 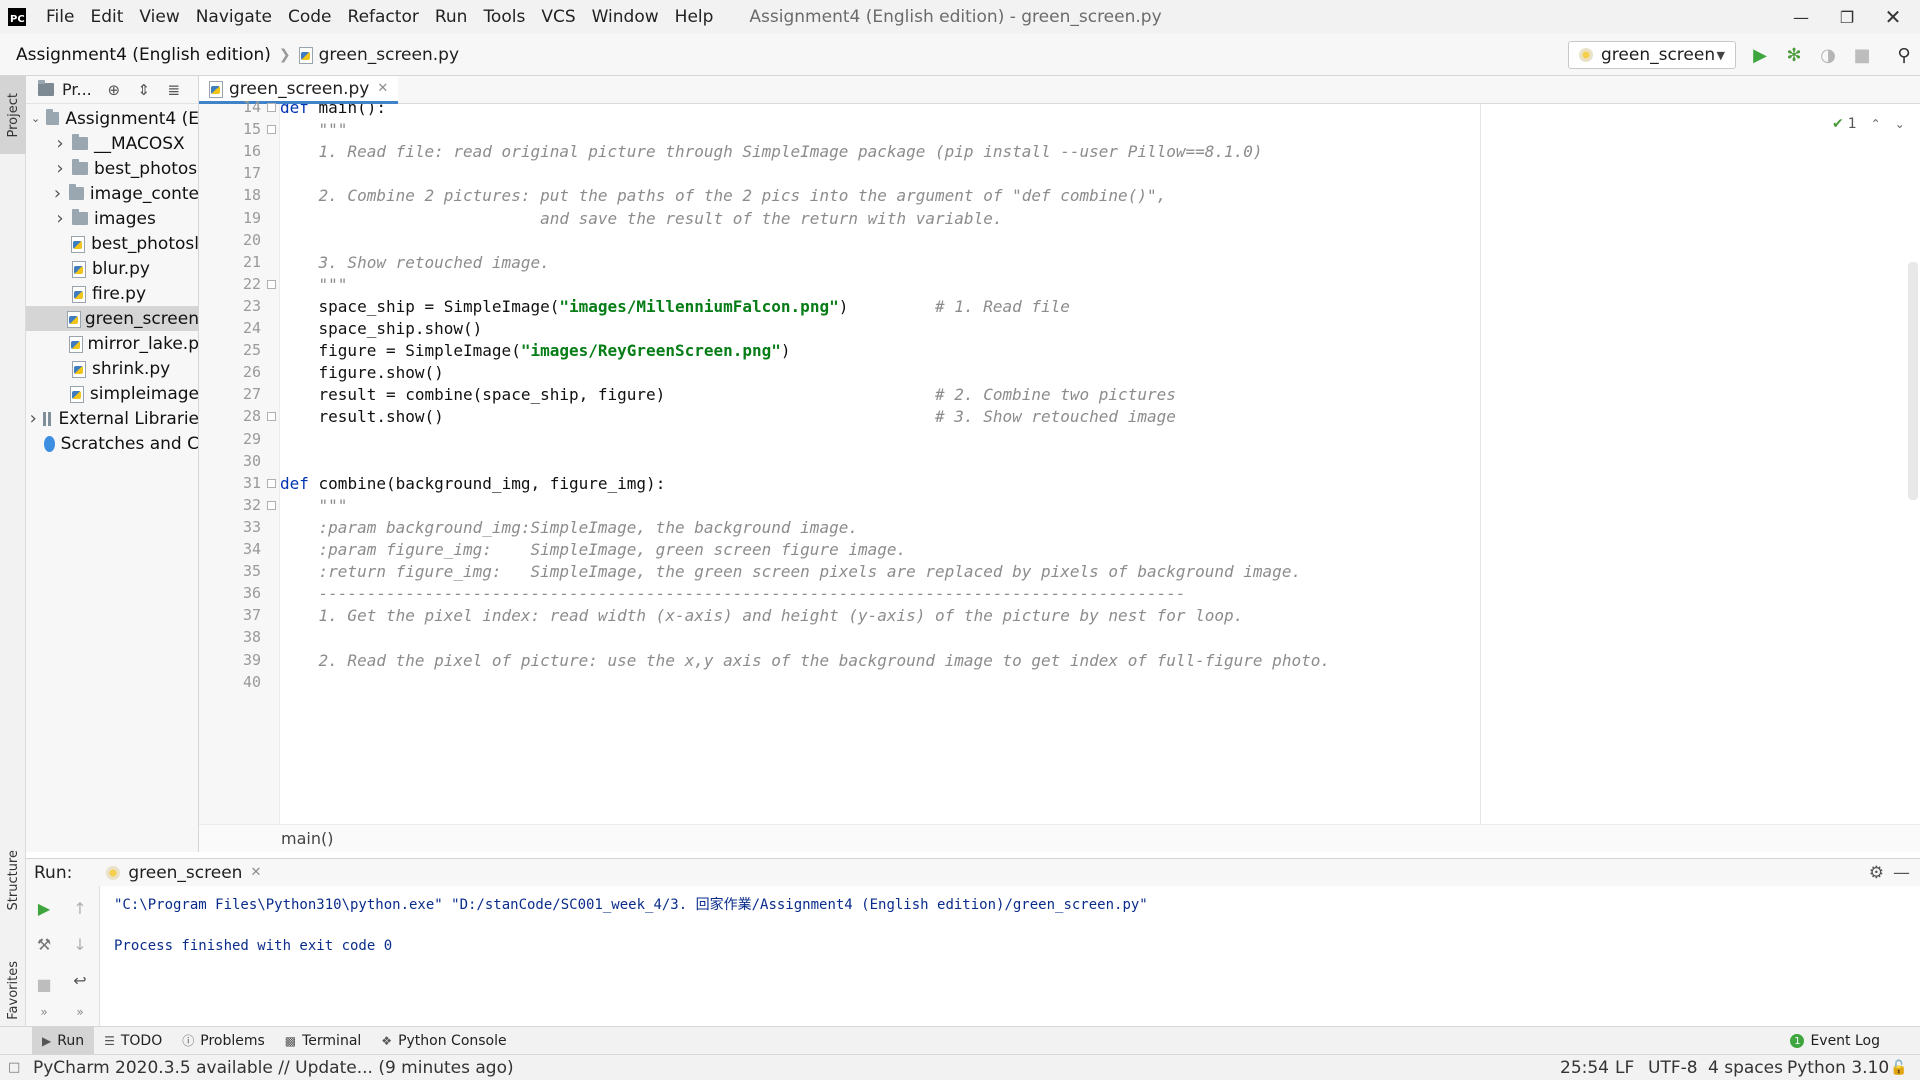 What do you see at coordinates (112, 118) in the screenshot?
I see `tree-item: ⌄ Assignment4 (E` at bounding box center [112, 118].